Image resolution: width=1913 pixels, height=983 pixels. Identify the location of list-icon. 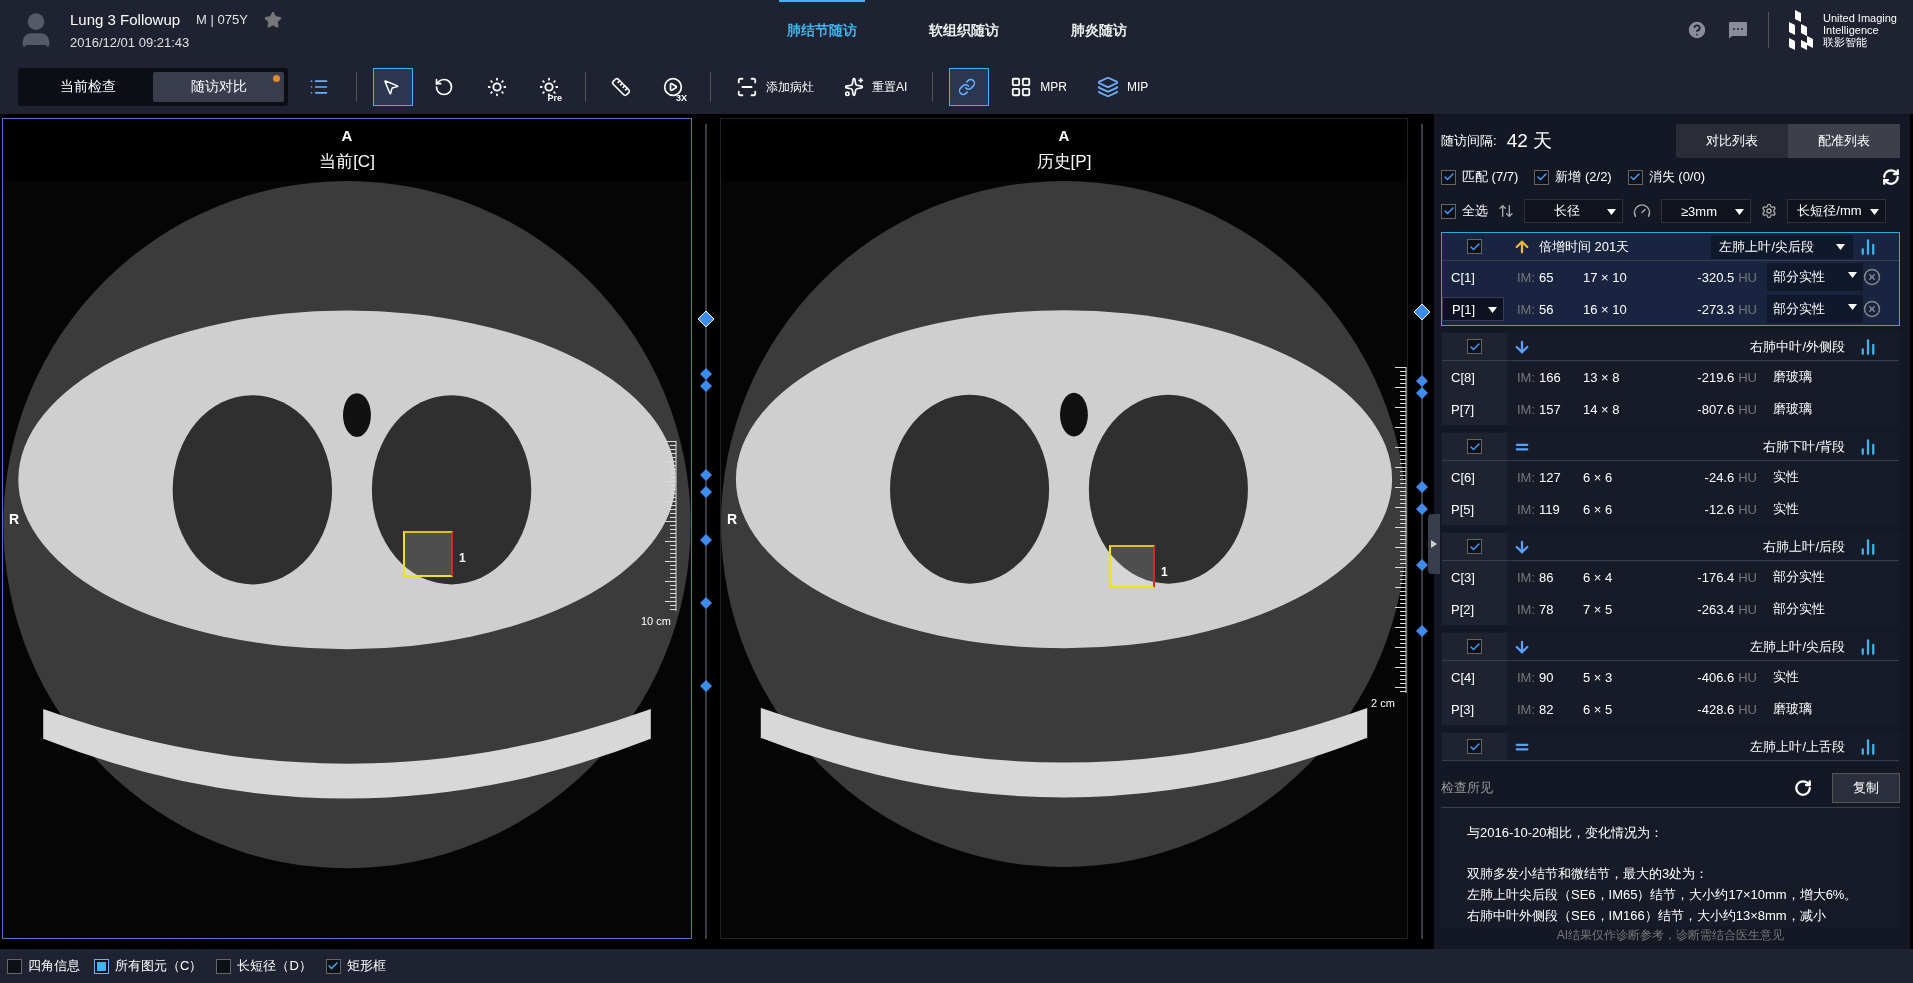
(319, 87).